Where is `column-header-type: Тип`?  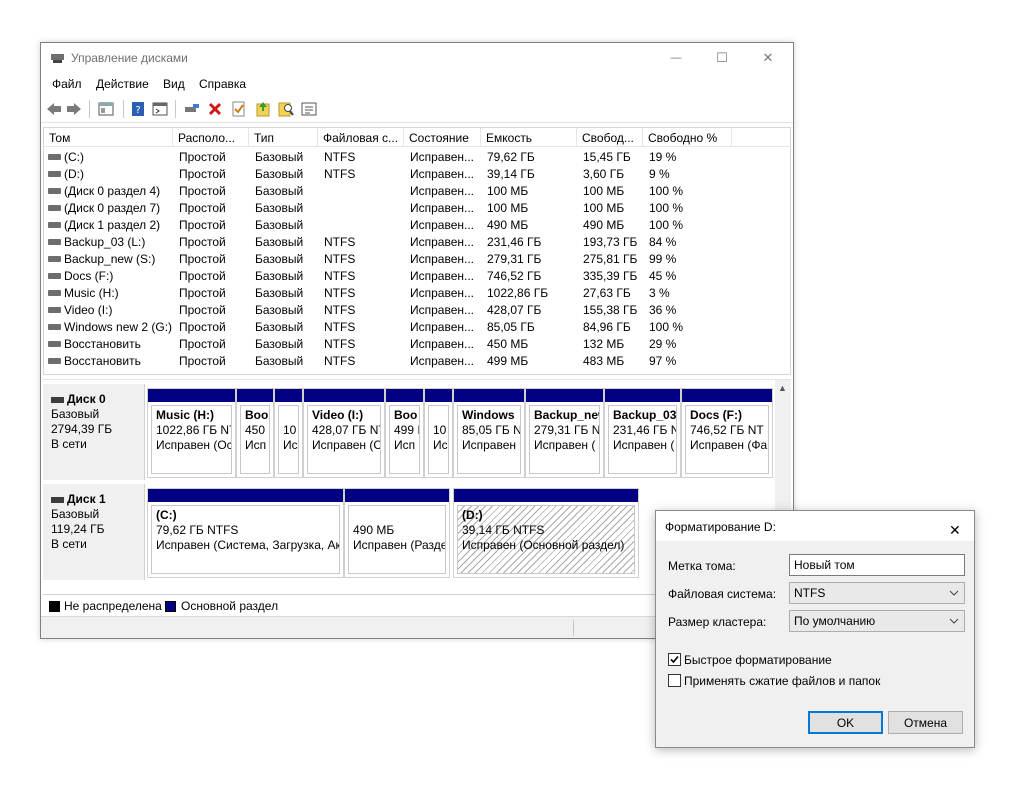 column-header-type: Тип is located at coordinates (283, 137).